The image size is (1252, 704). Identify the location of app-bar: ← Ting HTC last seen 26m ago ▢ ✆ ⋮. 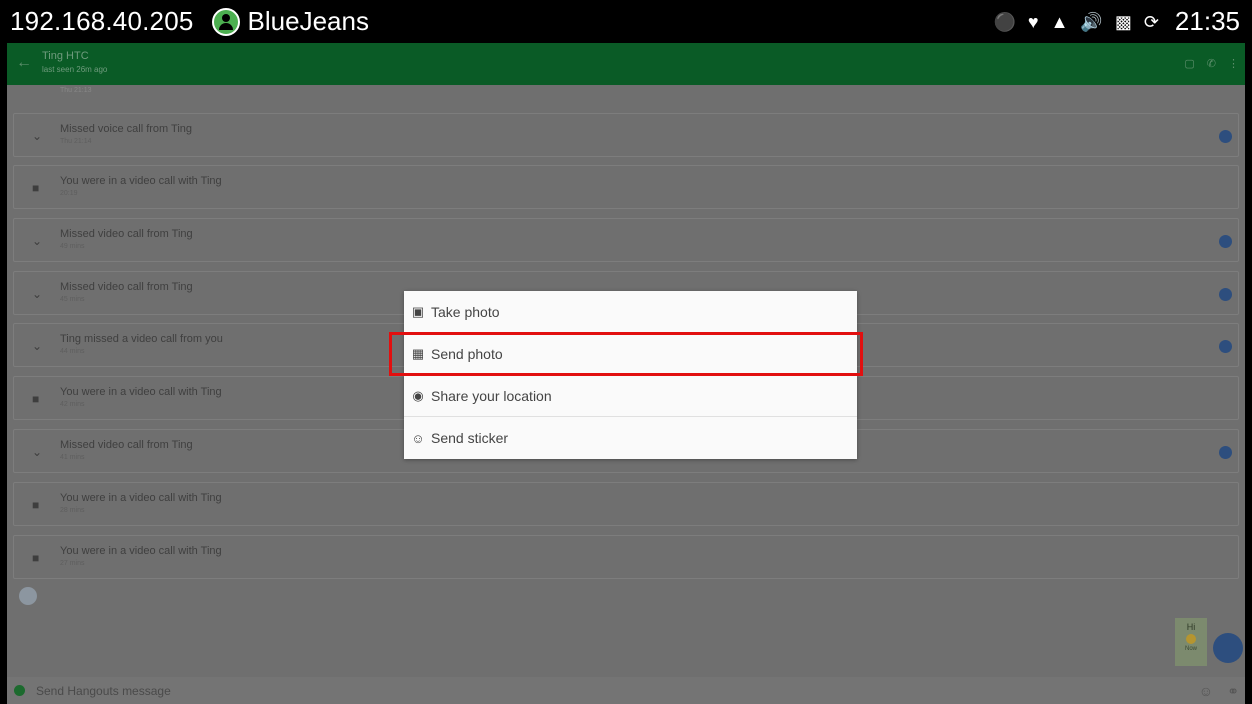
(626, 64).